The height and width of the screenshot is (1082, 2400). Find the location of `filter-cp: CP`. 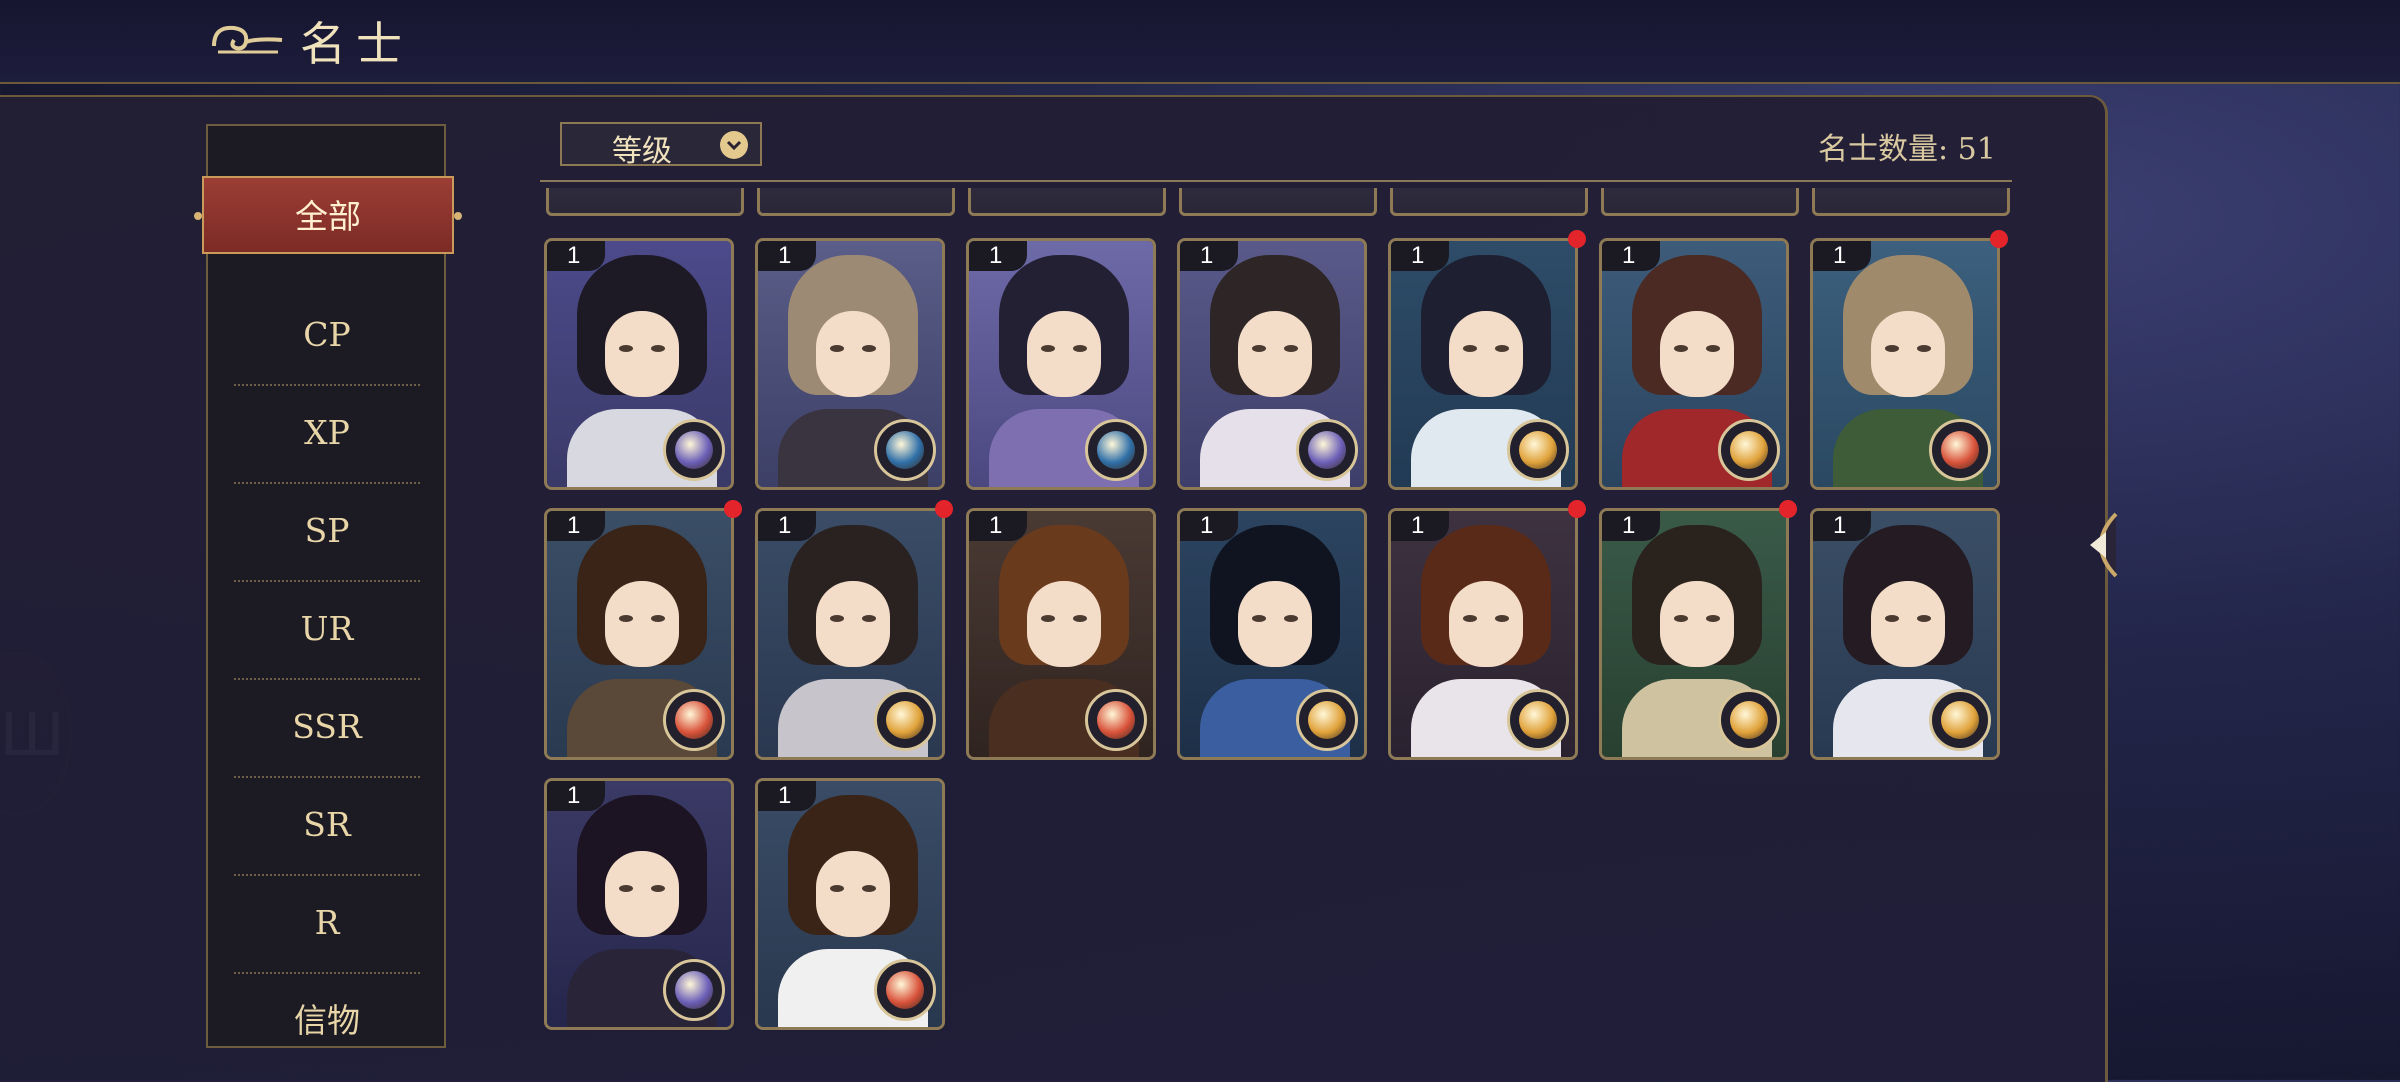

filter-cp: CP is located at coordinates (327, 336).